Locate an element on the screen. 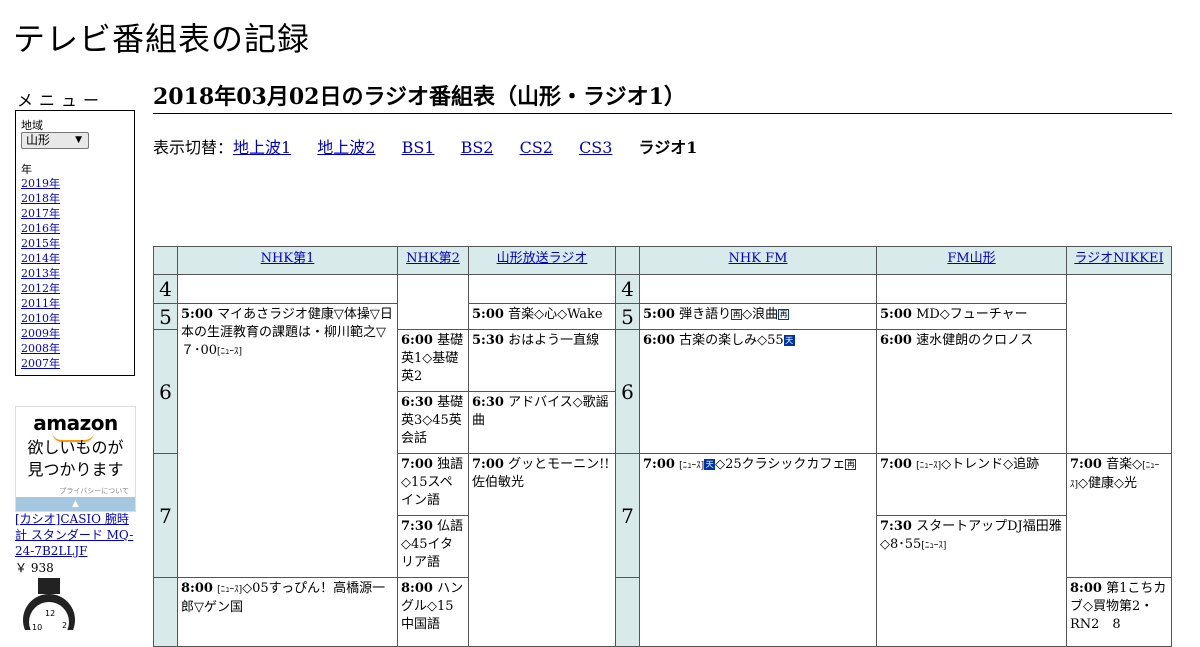 This screenshot has width=1200, height=647. hour-header-right is located at coordinates (627, 260).